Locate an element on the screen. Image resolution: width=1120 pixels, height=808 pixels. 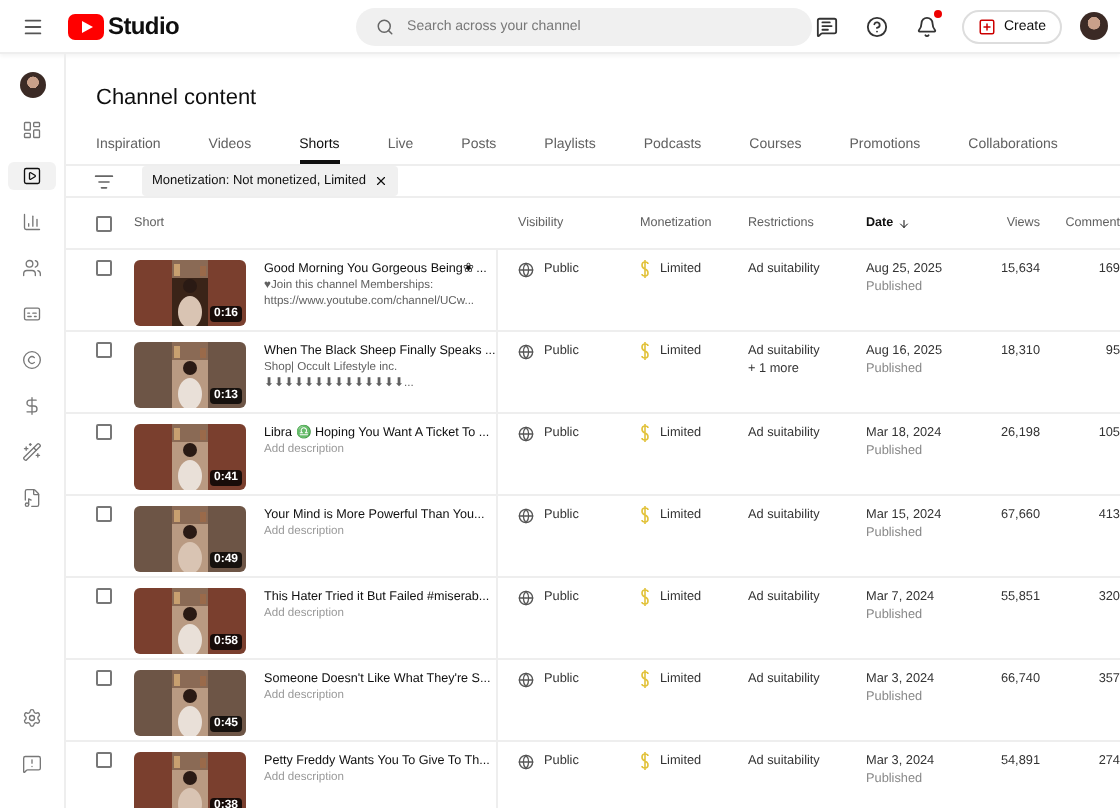
sort-arrow-icon is located at coordinates (903, 223).